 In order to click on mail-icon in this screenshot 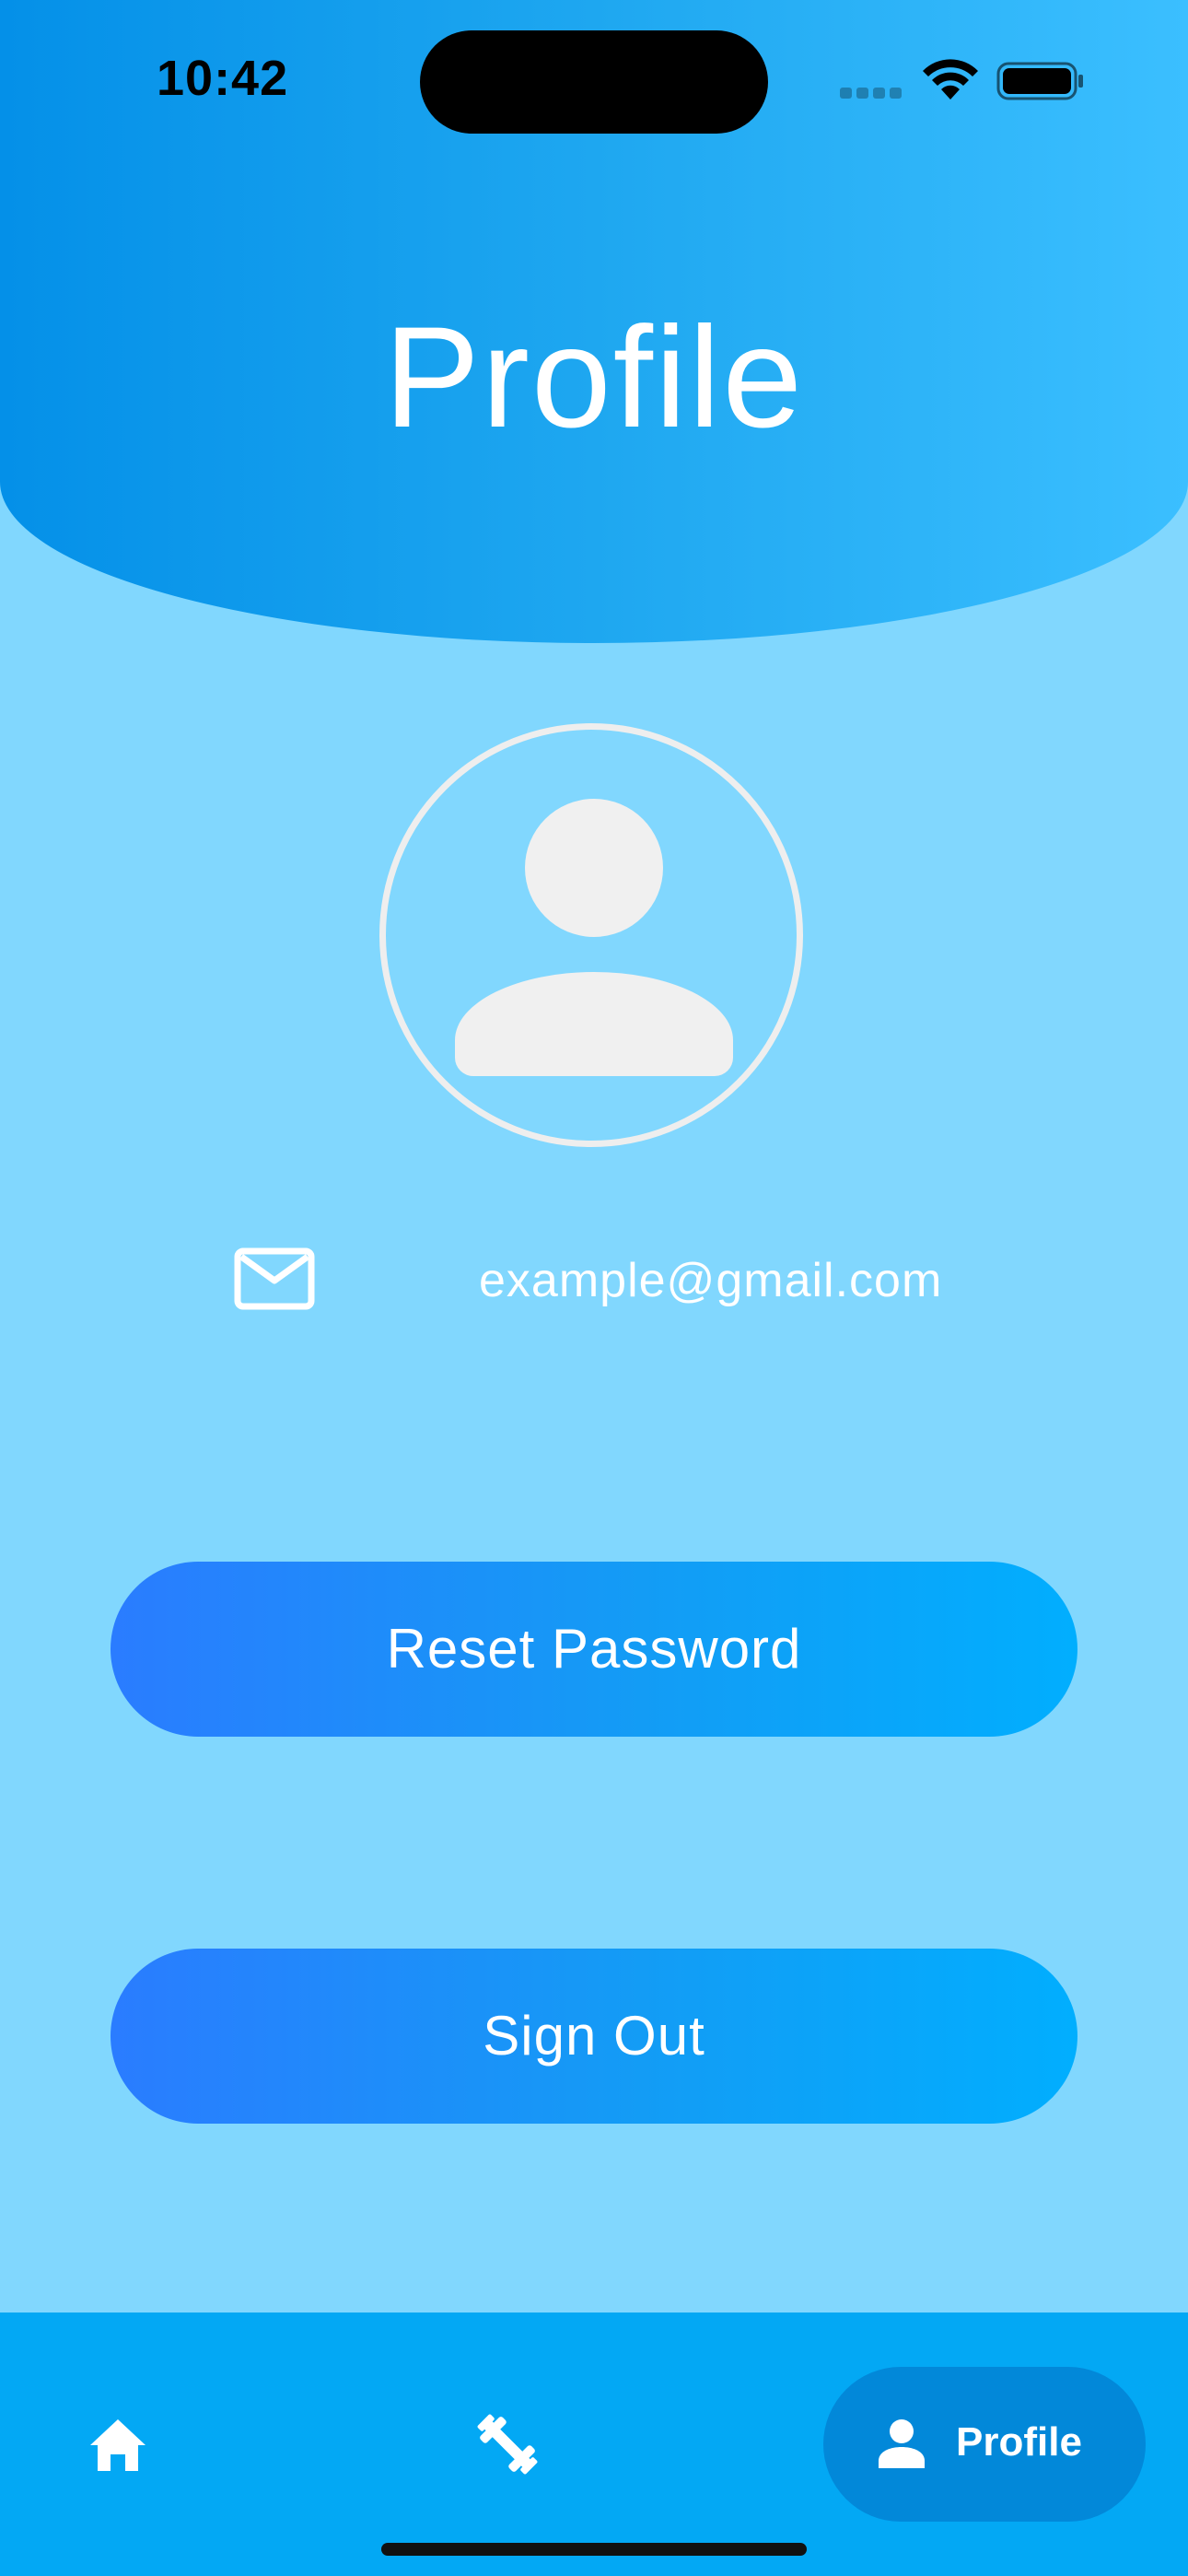, I will do `click(274, 1278)`.